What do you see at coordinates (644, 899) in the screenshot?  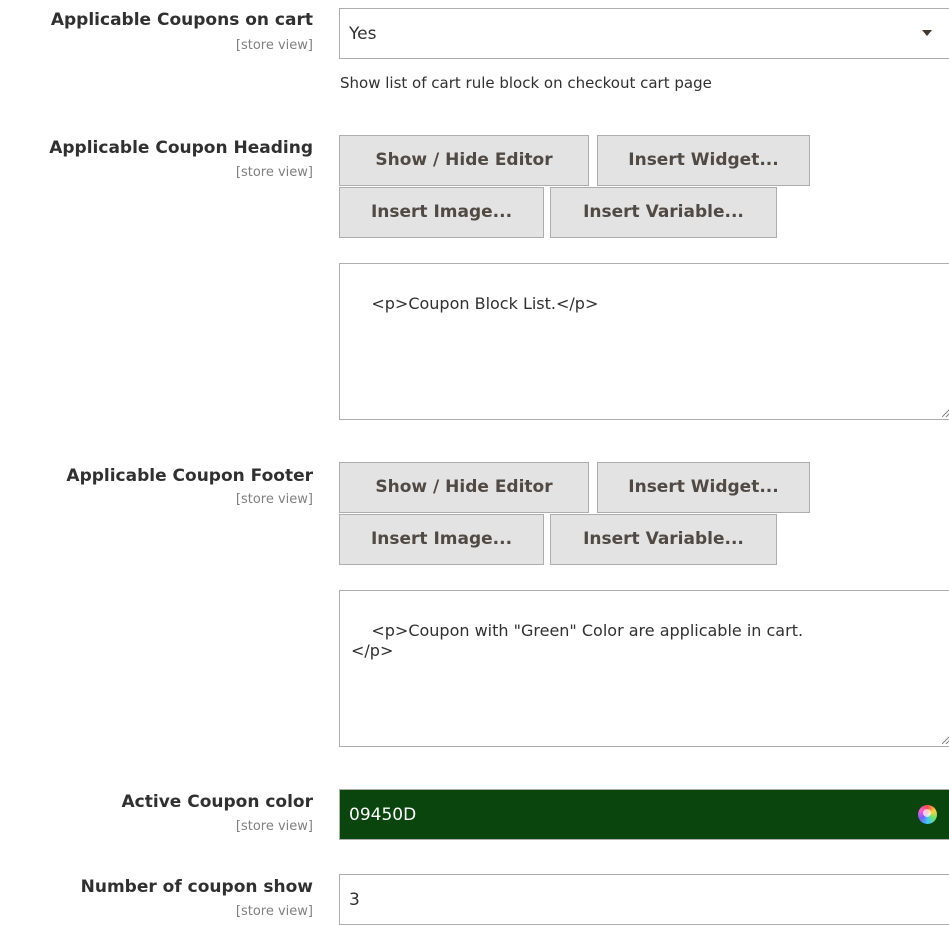 I see `number-of-coupon-input: 3` at bounding box center [644, 899].